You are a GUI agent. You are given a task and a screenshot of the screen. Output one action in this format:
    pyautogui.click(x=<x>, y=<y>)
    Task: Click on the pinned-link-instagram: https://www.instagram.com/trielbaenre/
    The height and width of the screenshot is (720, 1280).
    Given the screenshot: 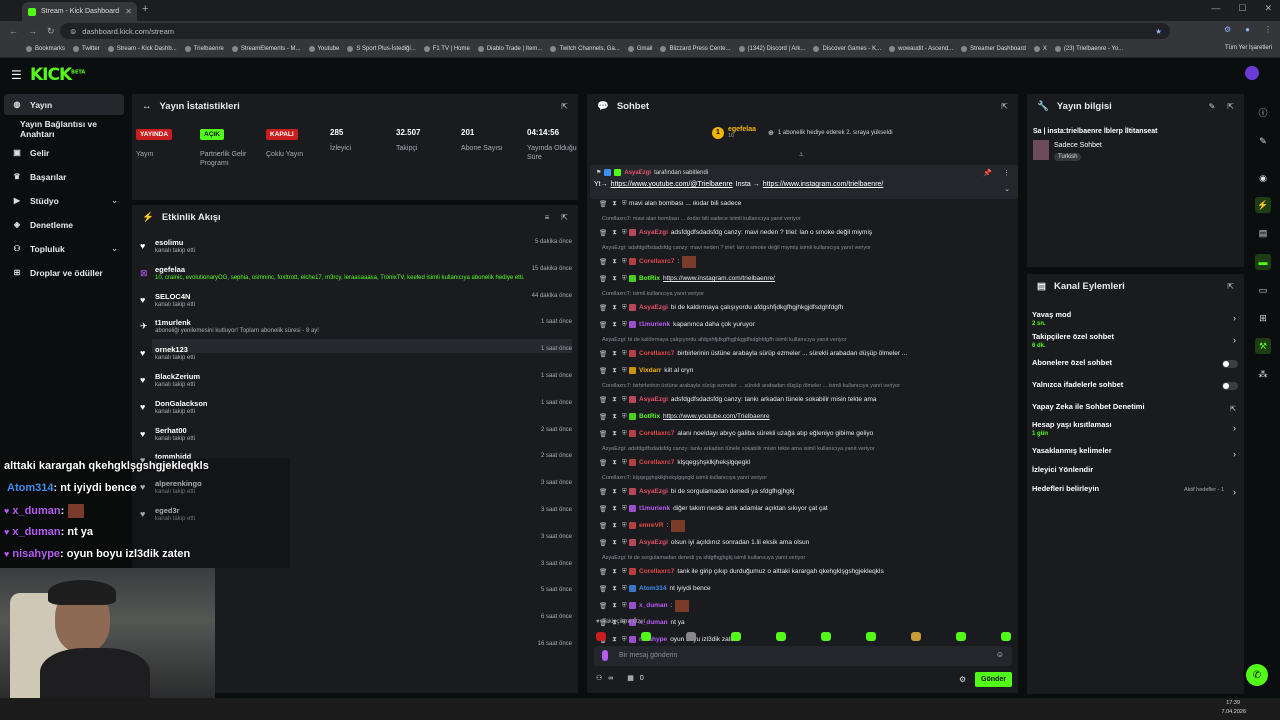 What is the action you would take?
    pyautogui.click(x=823, y=184)
    